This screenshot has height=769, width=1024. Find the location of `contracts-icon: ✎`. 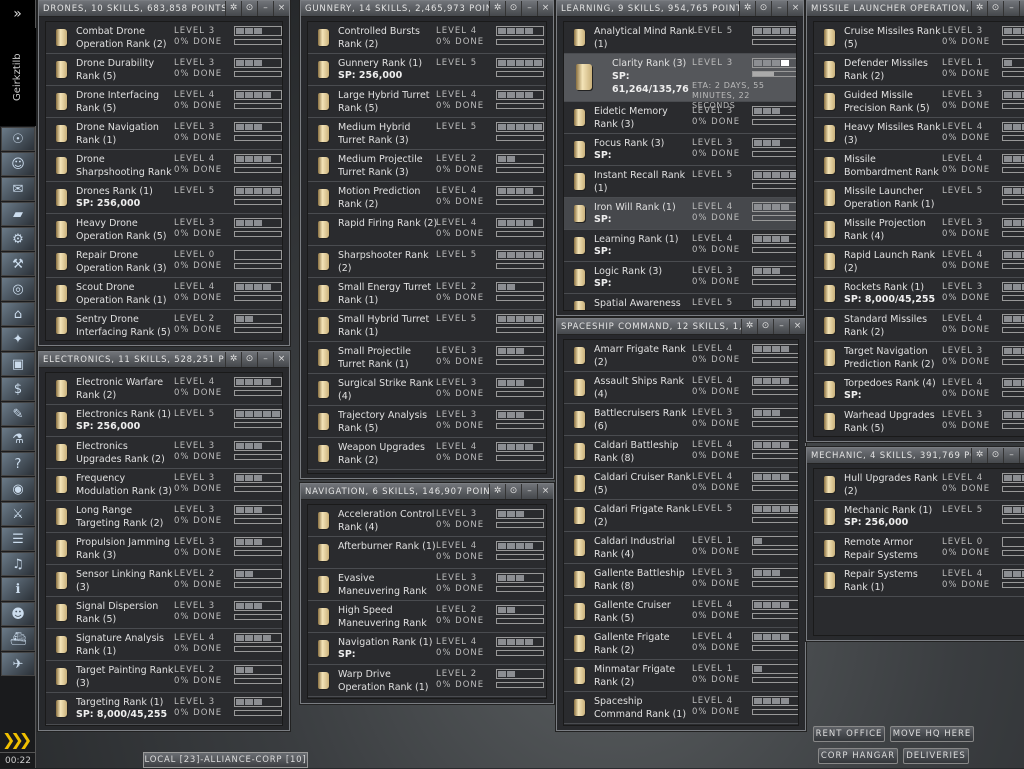

contracts-icon: ✎ is located at coordinates (18, 414).